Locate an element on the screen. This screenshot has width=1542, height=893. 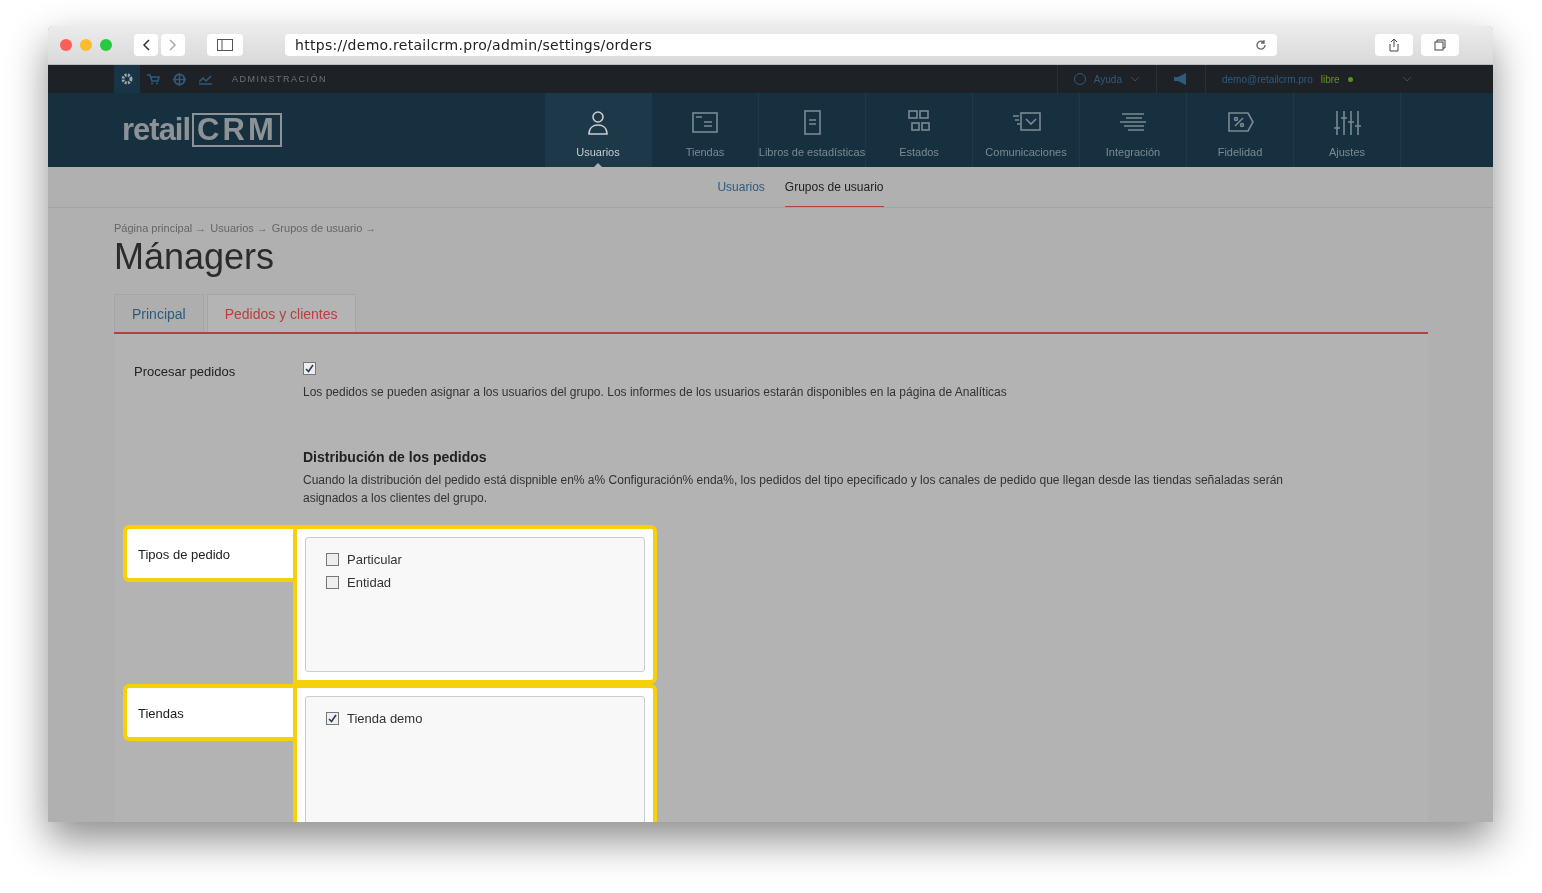
nav-item: Comunicaciones is located at coordinates (1026, 130).